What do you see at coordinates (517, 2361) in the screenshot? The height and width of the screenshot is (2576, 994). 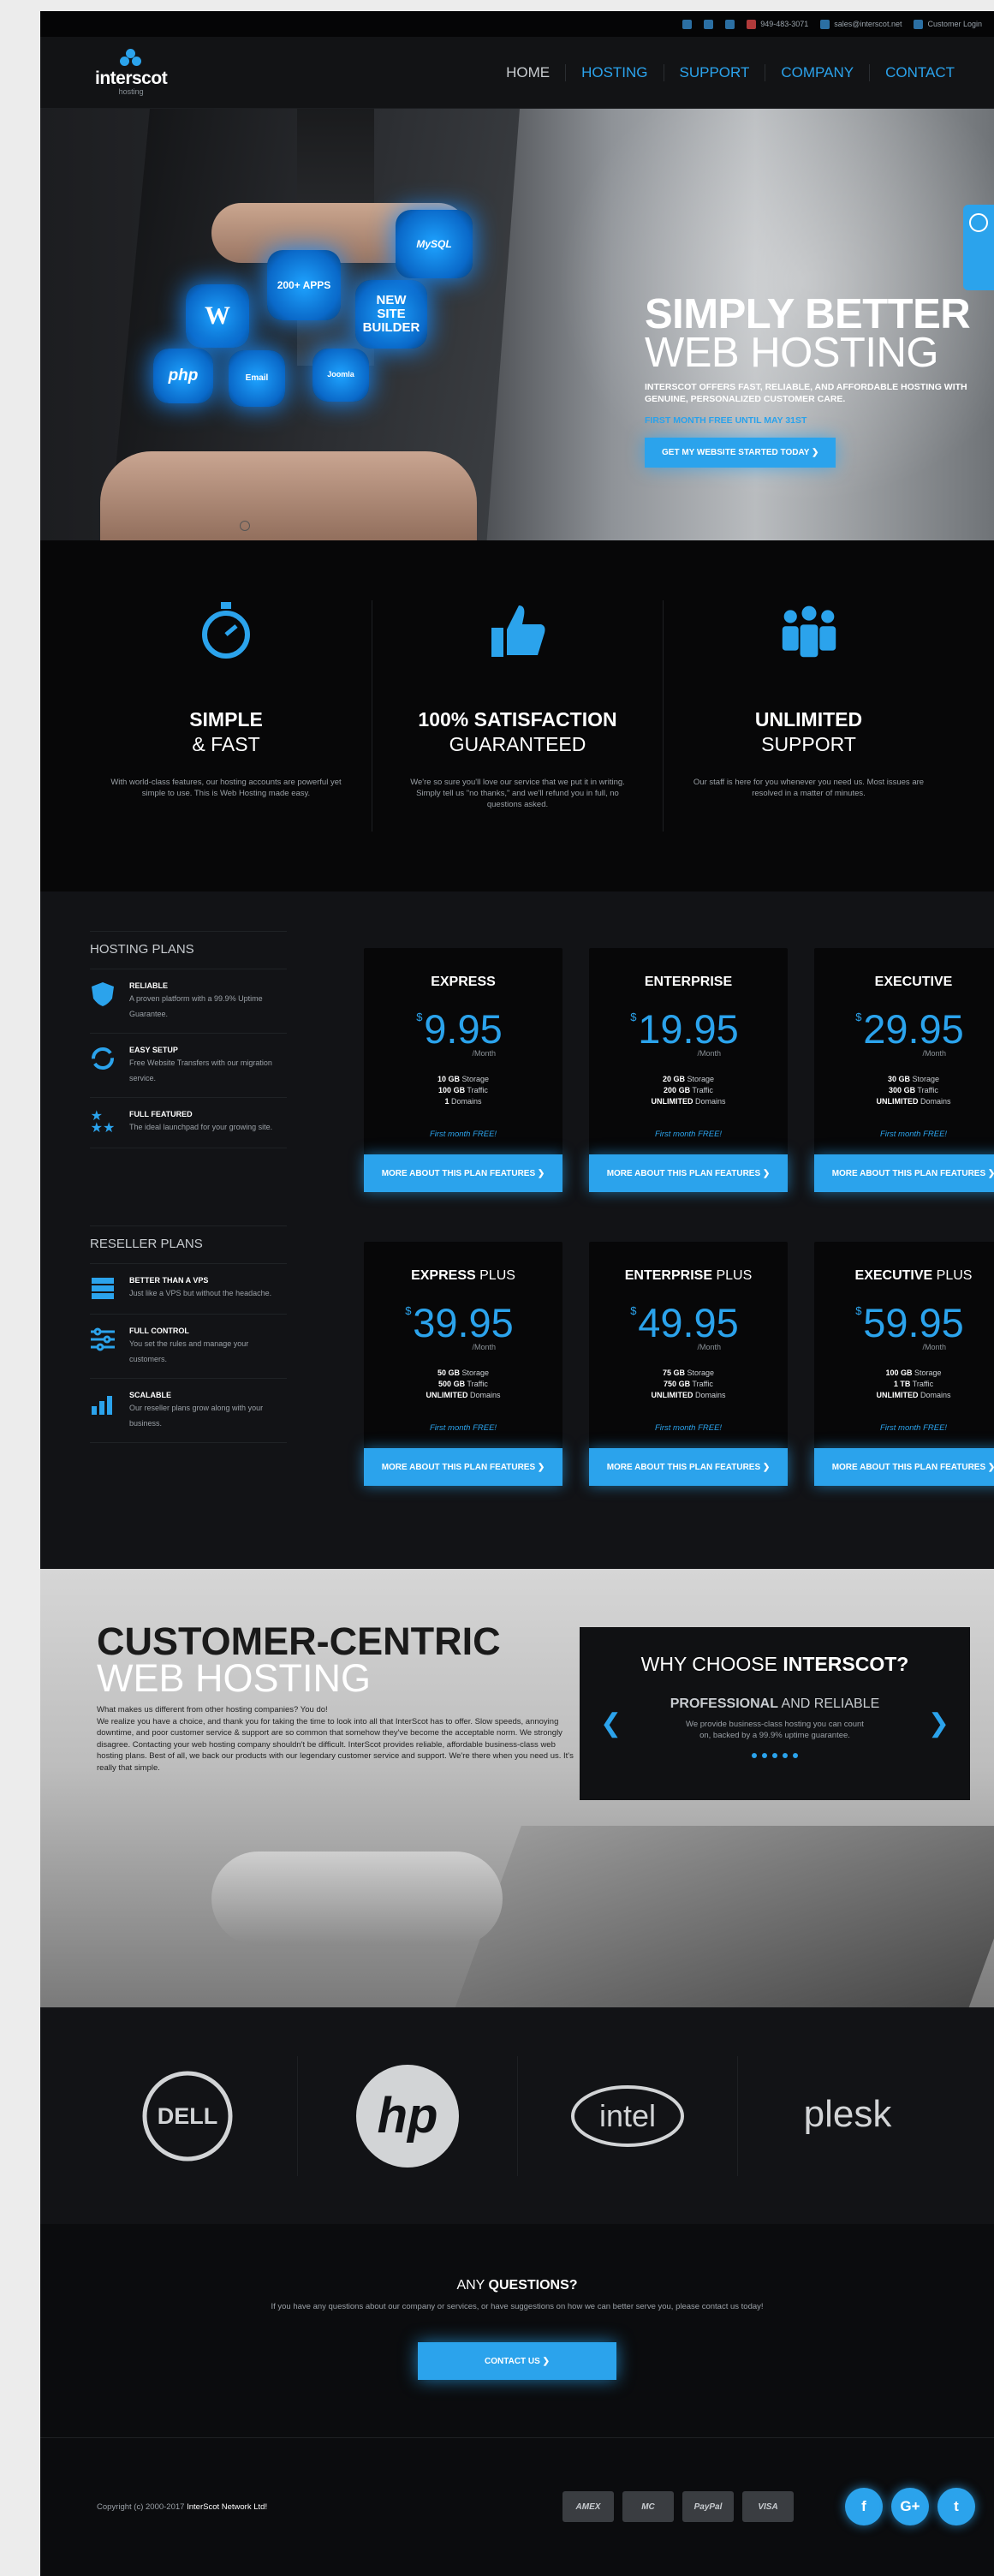 I see `contact-us-button: CONTACT US ❯` at bounding box center [517, 2361].